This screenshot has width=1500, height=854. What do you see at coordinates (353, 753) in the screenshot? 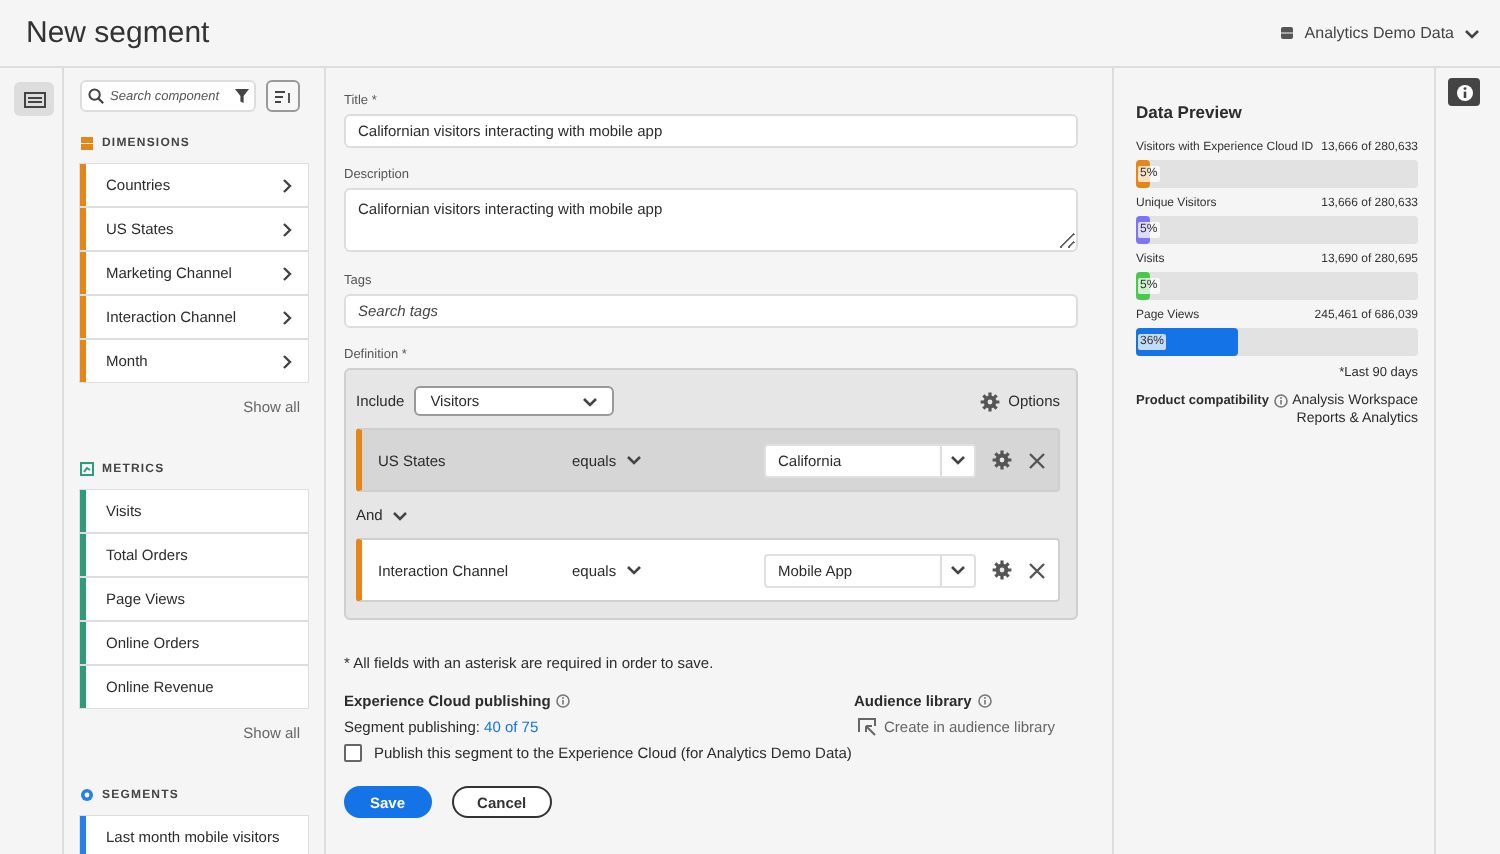
I see `checkbox` at bounding box center [353, 753].